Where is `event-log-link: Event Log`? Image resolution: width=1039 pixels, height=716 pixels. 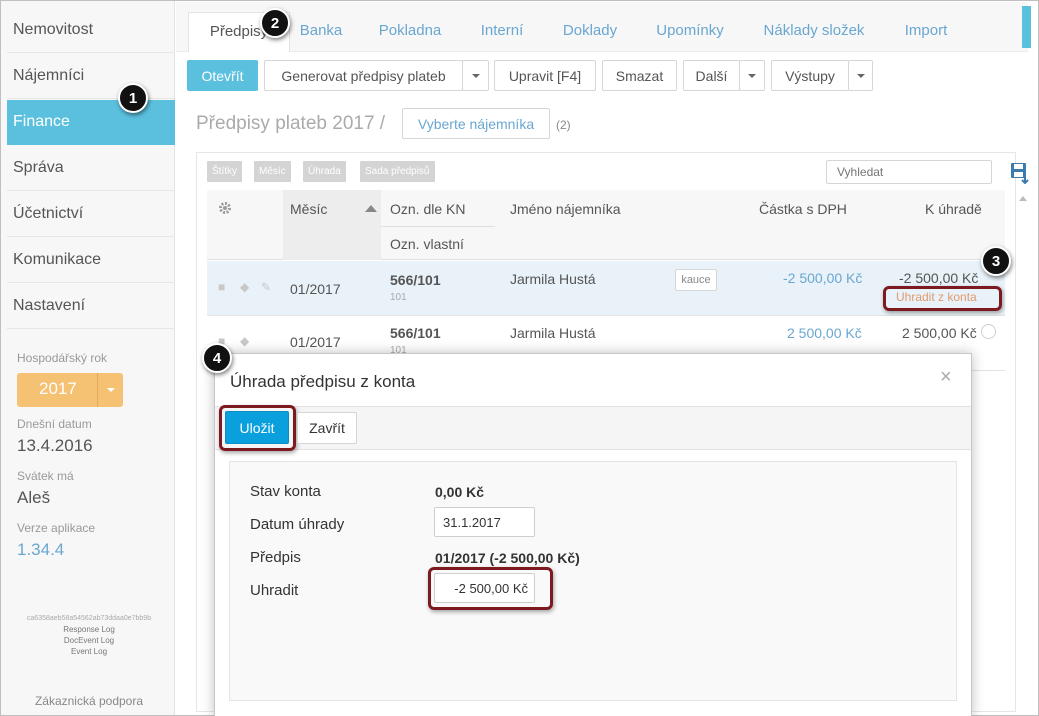 event-log-link: Event Log is located at coordinates (89, 651).